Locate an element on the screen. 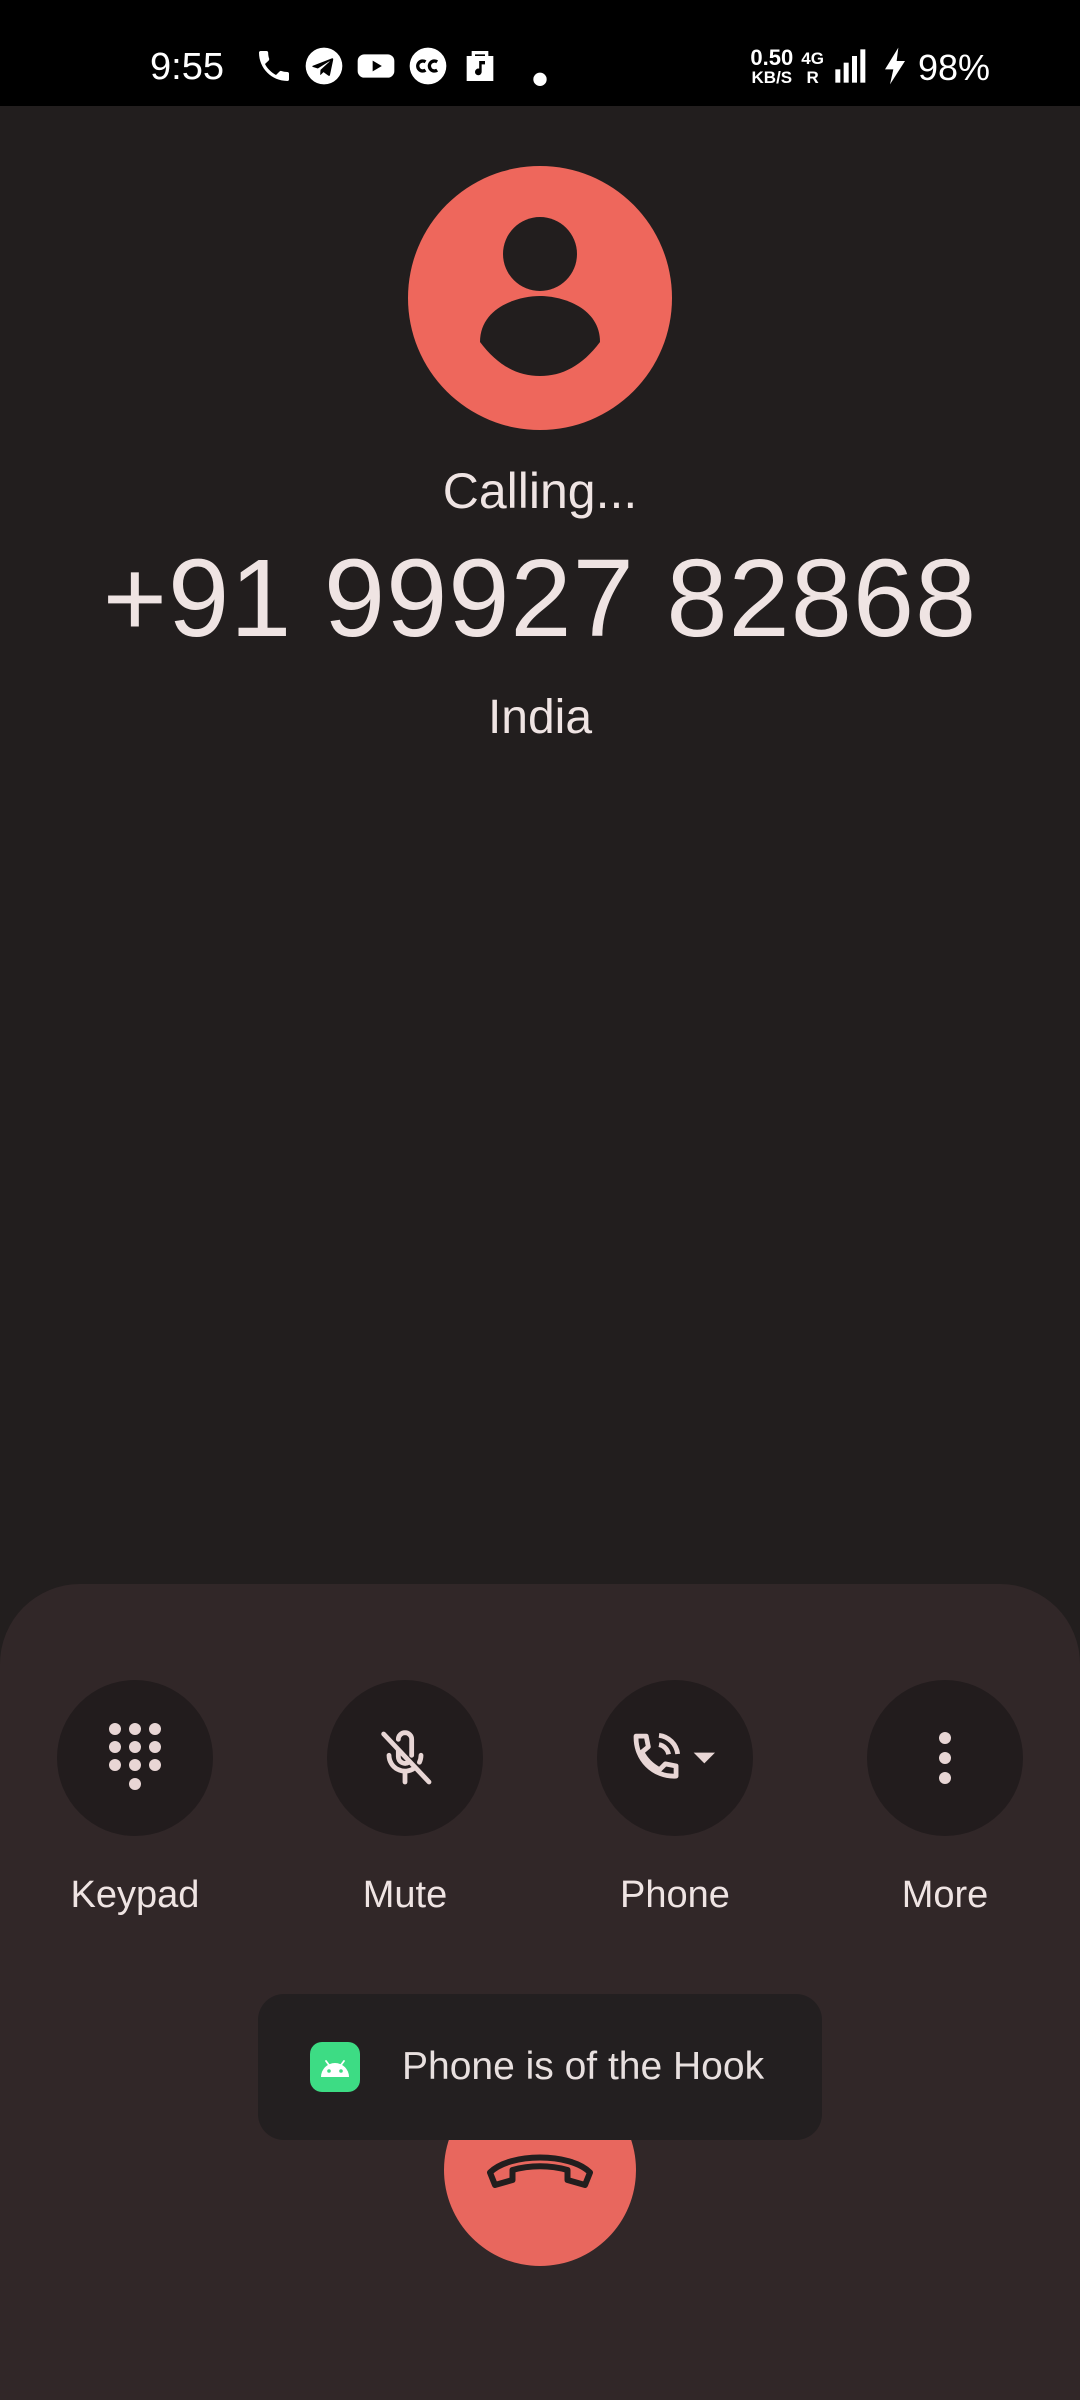 The height and width of the screenshot is (2400, 1080). keypad-circle is located at coordinates (135, 1758).